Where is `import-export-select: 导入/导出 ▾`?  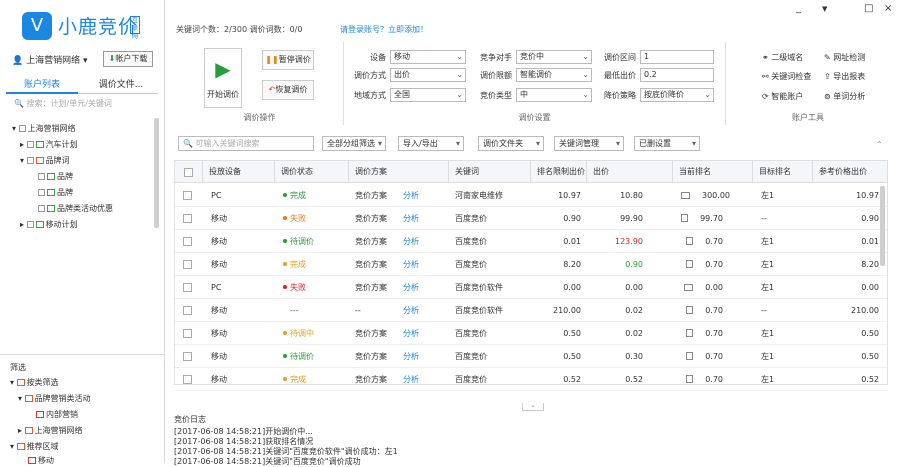 import-export-select: 导入/导出 ▾ is located at coordinates (431, 143).